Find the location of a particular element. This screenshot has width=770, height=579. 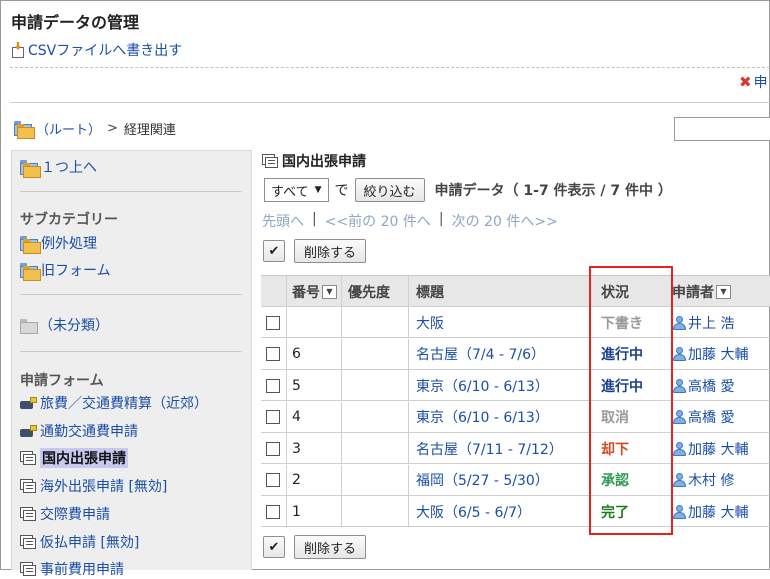

row-status: 承認 is located at coordinates (615, 481).